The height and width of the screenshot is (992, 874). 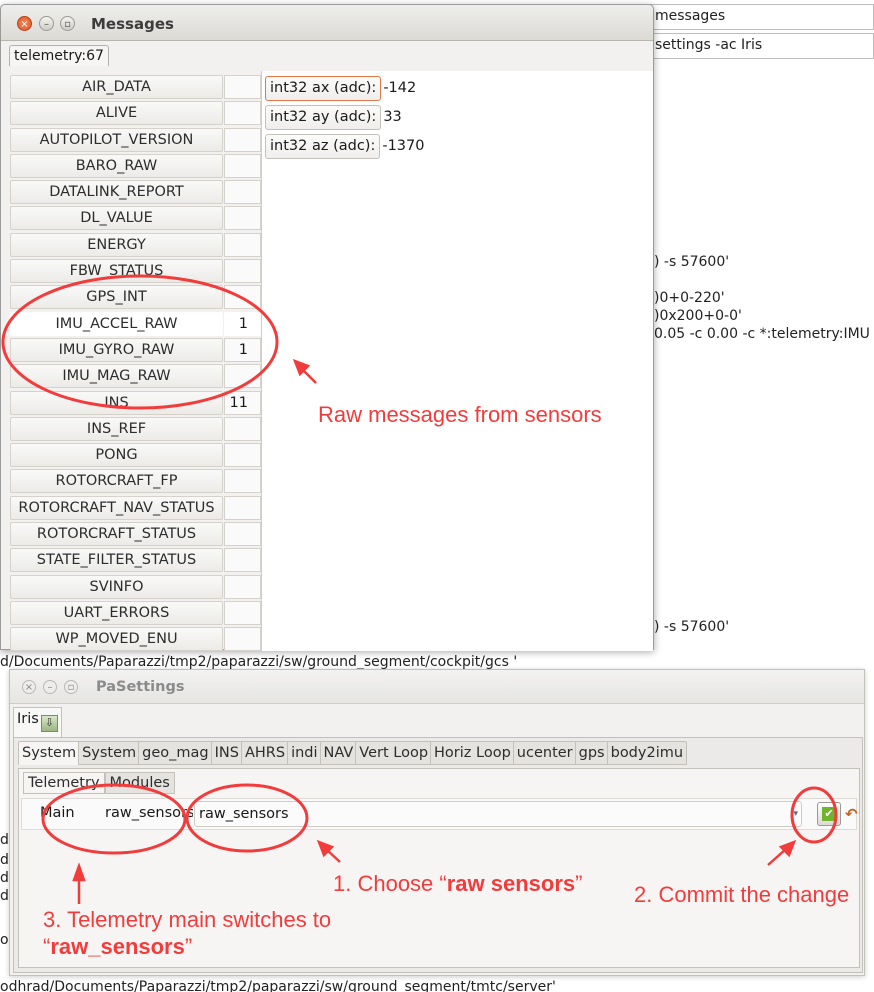 I want to click on message-name-button: IMU_MAG_RAW, so click(x=116, y=376).